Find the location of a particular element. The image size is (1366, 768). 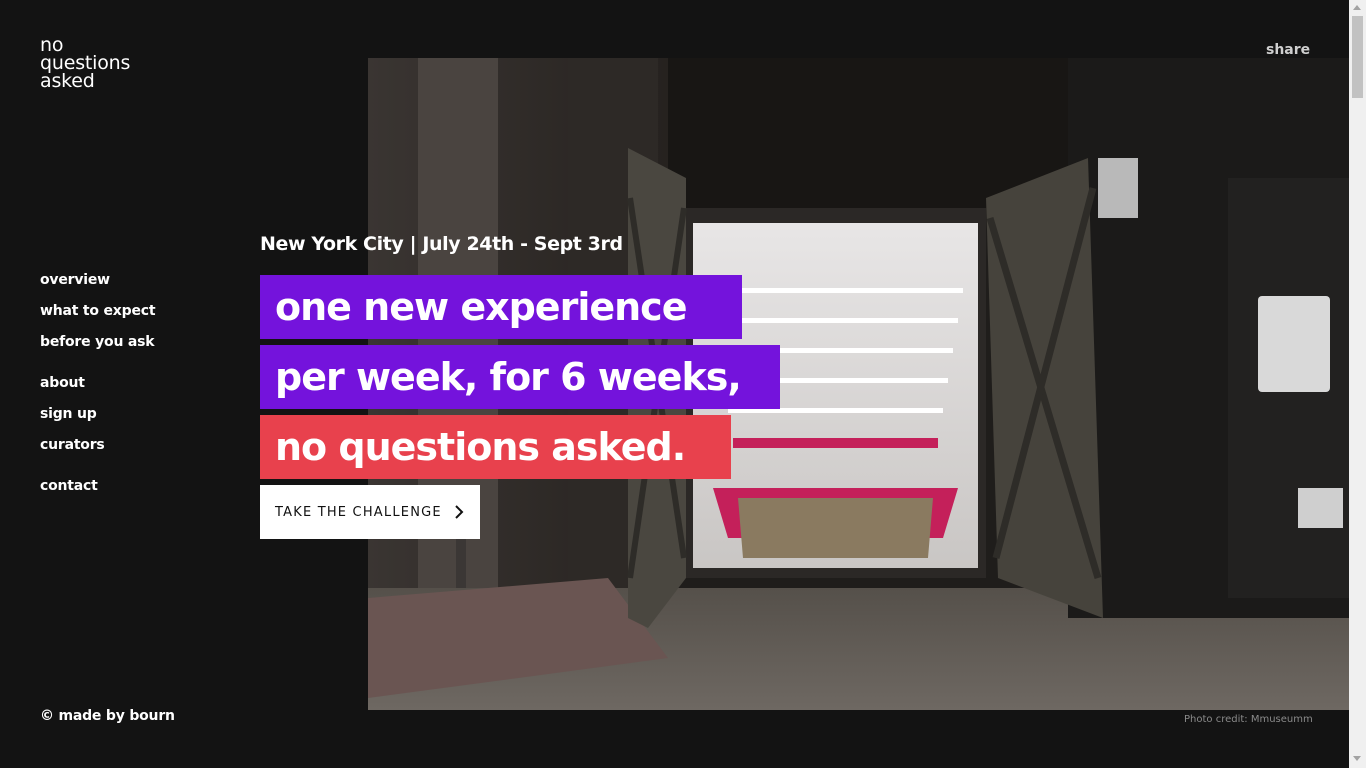

scroll-up-arrow-icon is located at coordinates (1357, 7).